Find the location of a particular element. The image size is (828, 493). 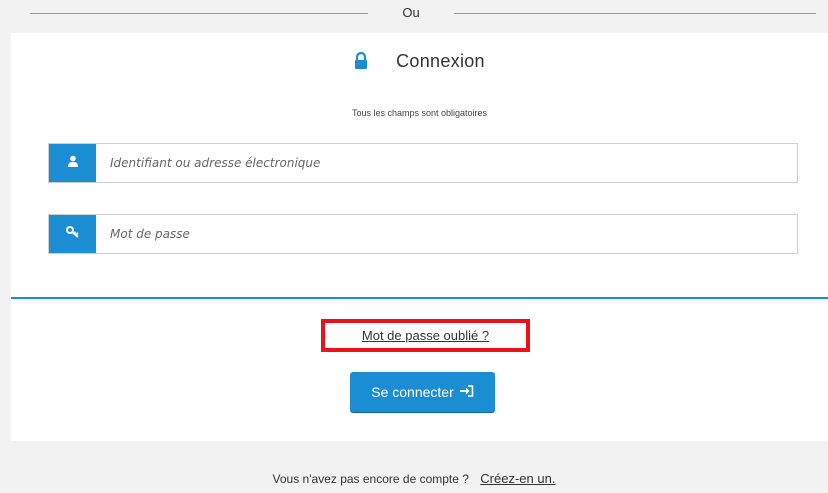

section-separator is located at coordinates (419, 298).